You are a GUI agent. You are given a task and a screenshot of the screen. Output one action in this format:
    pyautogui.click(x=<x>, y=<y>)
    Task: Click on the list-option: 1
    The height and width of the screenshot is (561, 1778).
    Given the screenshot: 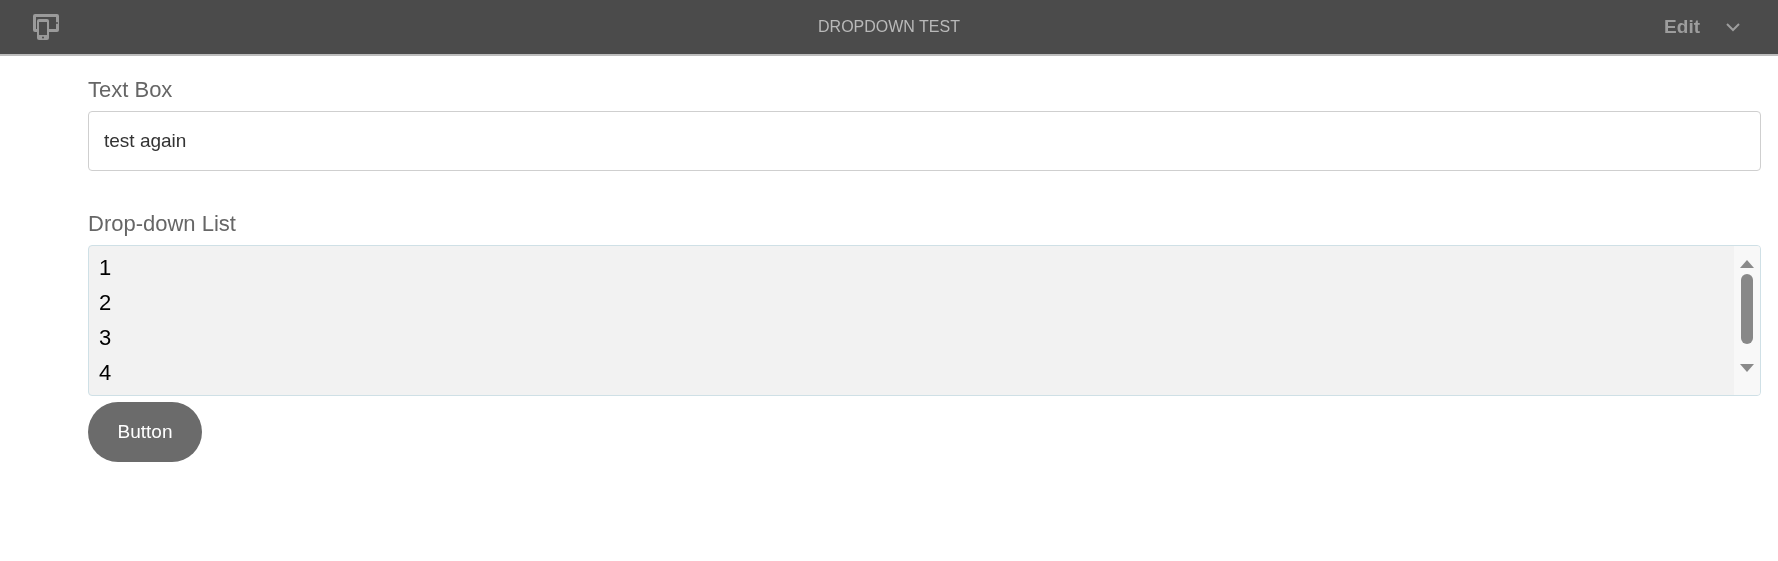 What is the action you would take?
    pyautogui.click(x=105, y=272)
    